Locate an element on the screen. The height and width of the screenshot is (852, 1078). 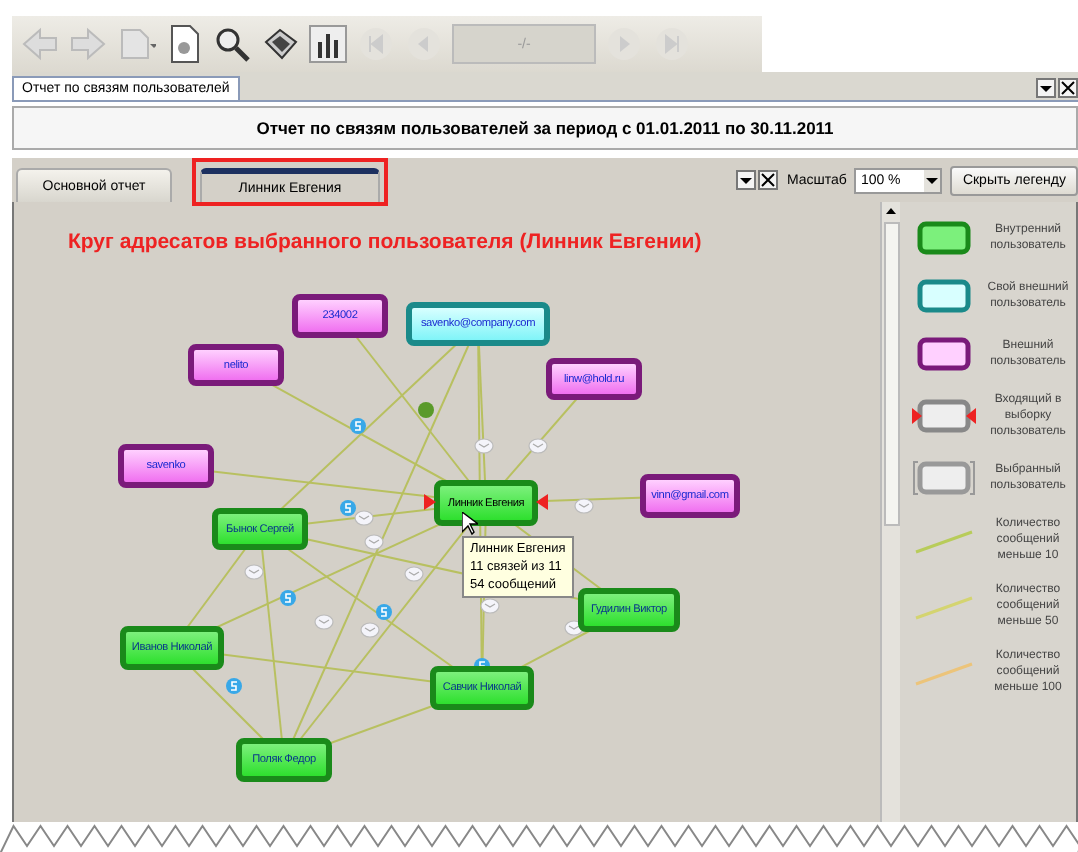
graph-title: Круг адресатов выбранного пользователя (Линник Евгении) is located at coordinates (385, 242).